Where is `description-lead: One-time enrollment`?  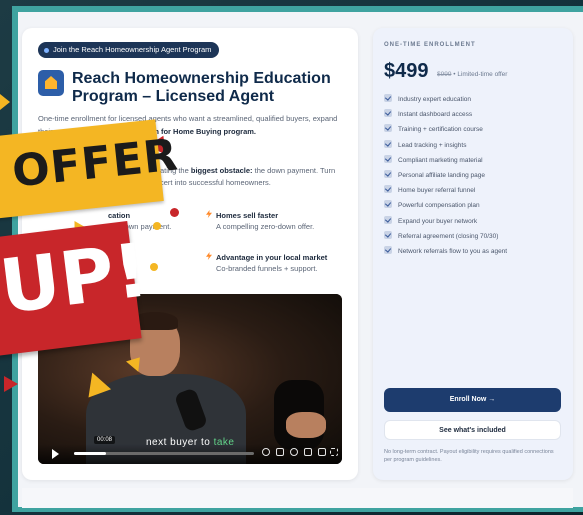 description-lead: One-time enrollment is located at coordinates (72, 118).